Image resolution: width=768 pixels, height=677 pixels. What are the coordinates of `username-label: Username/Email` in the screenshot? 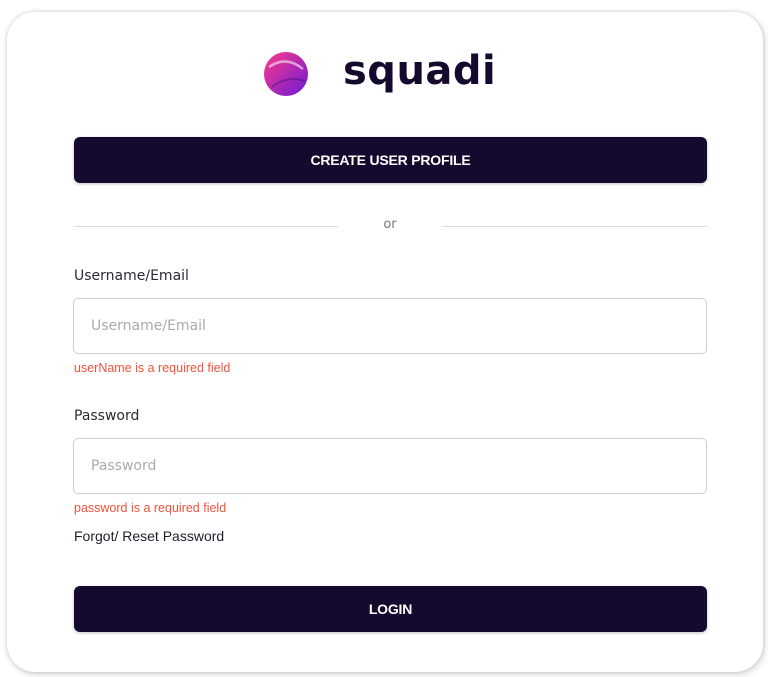 It's located at (131, 276).